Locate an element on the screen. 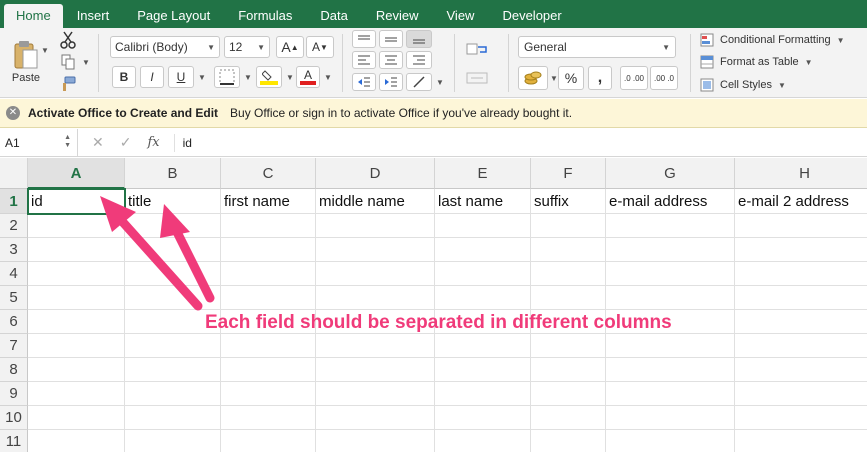  cell-c9 is located at coordinates (268, 394).